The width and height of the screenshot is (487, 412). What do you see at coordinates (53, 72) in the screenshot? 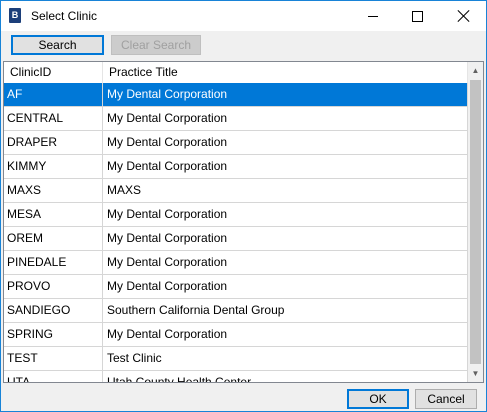
I see `column-header-clinicid: ClinicID` at bounding box center [53, 72].